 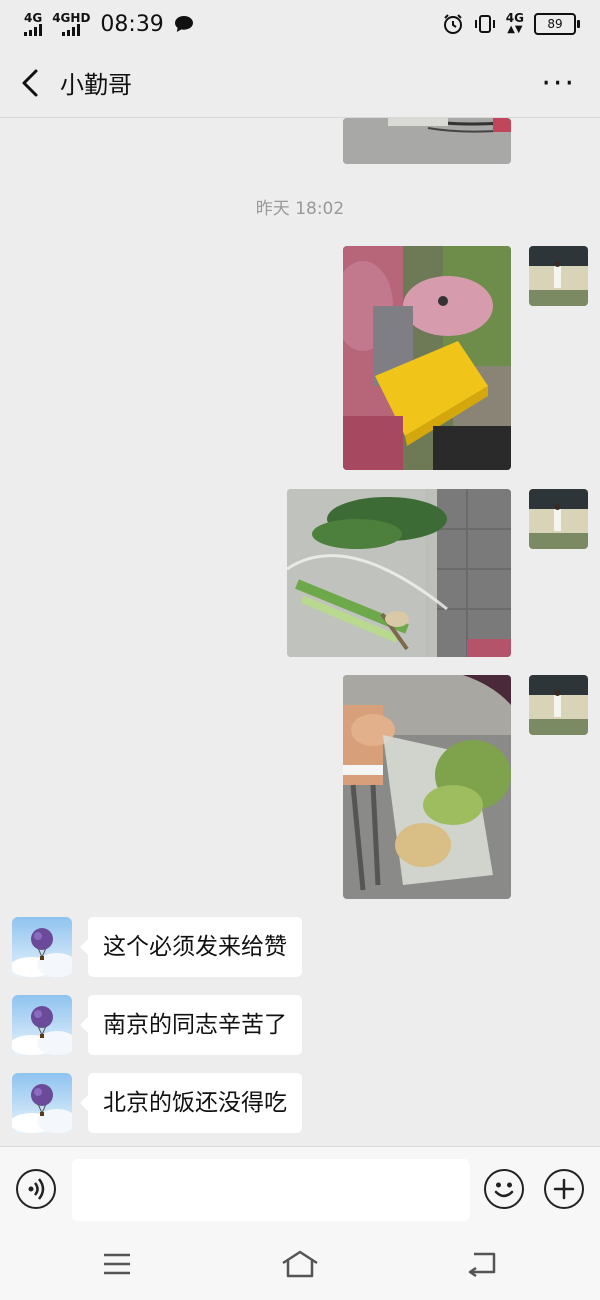 What do you see at coordinates (482, 1264) in the screenshot?
I see `back-icon` at bounding box center [482, 1264].